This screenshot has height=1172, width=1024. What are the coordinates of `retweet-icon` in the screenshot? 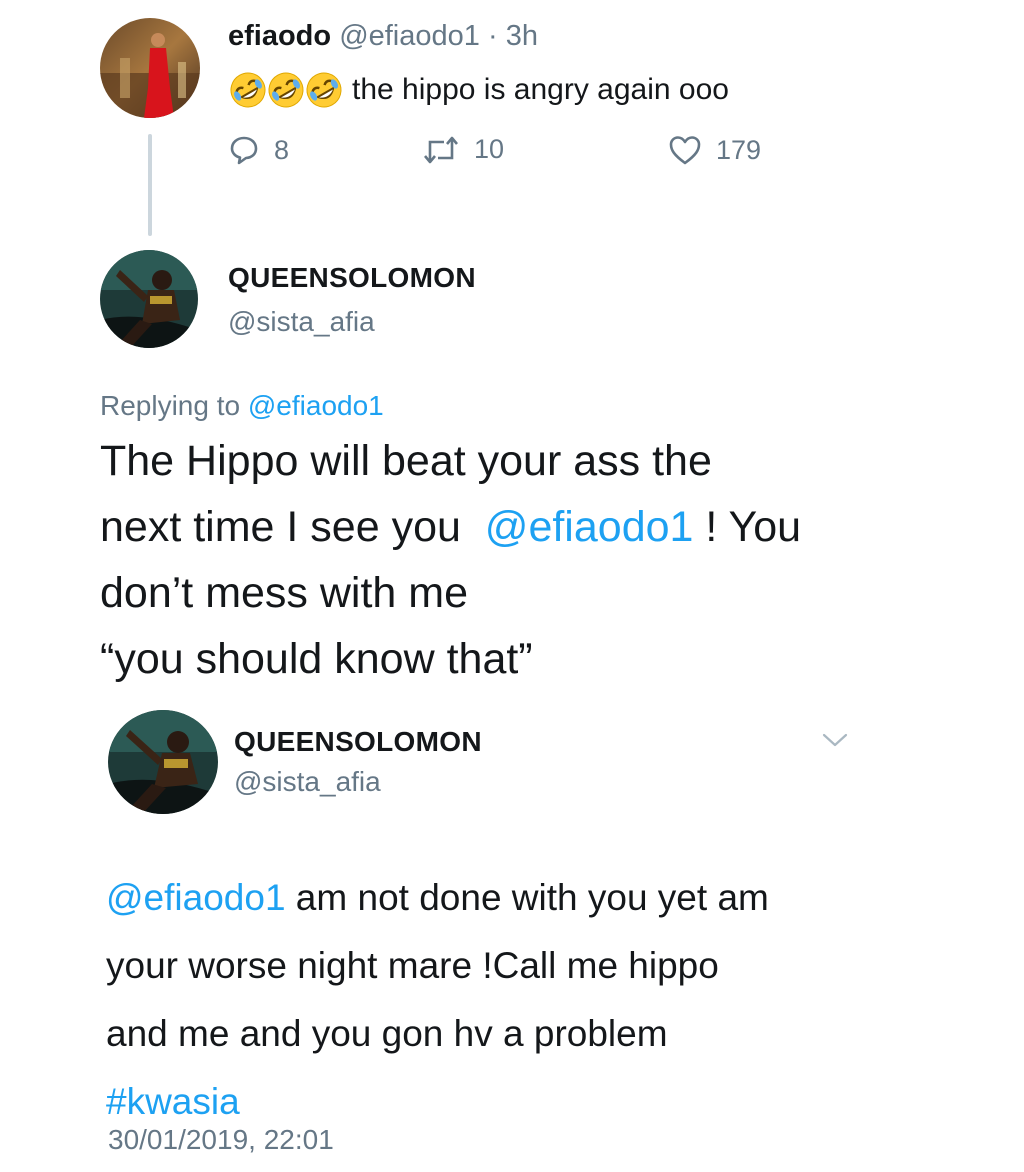 It's located at (441, 149).